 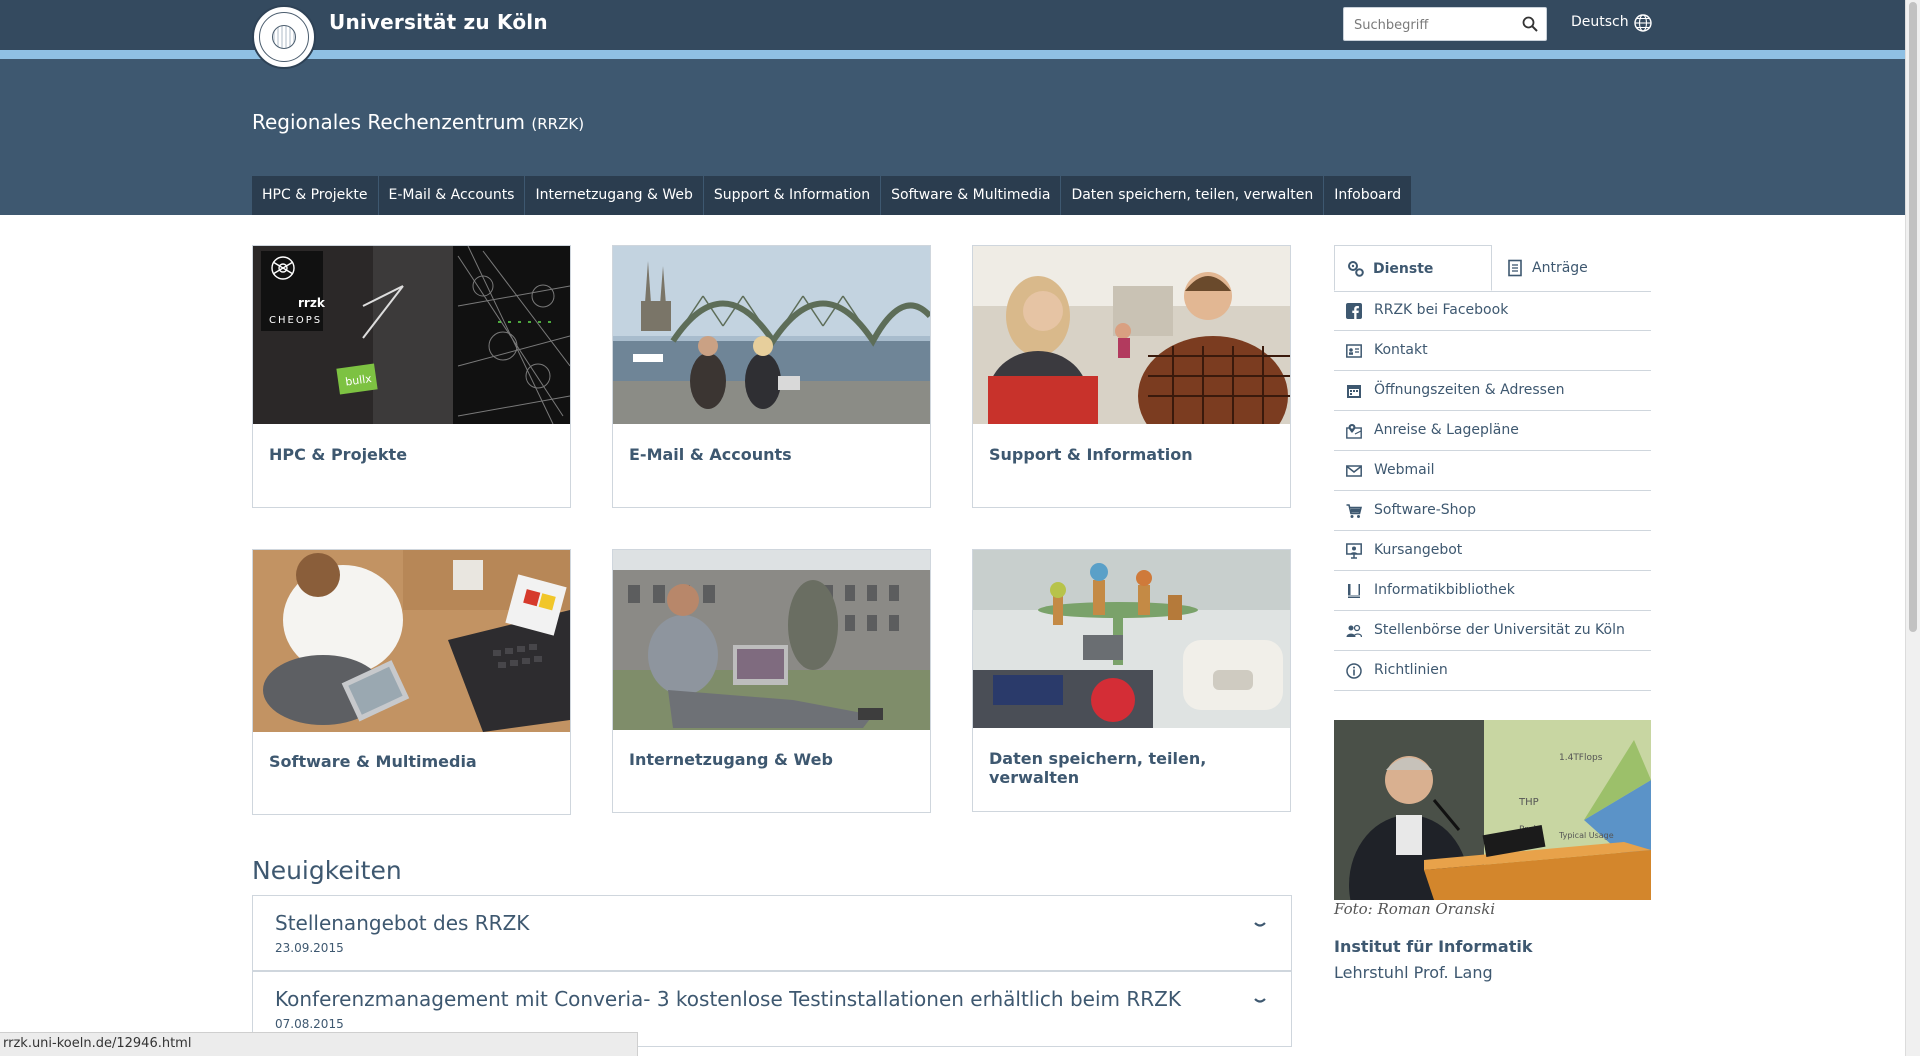 What do you see at coordinates (1413, 972) in the screenshot?
I see `institute-subtitle: Lehrstuhl Prof. Lang` at bounding box center [1413, 972].